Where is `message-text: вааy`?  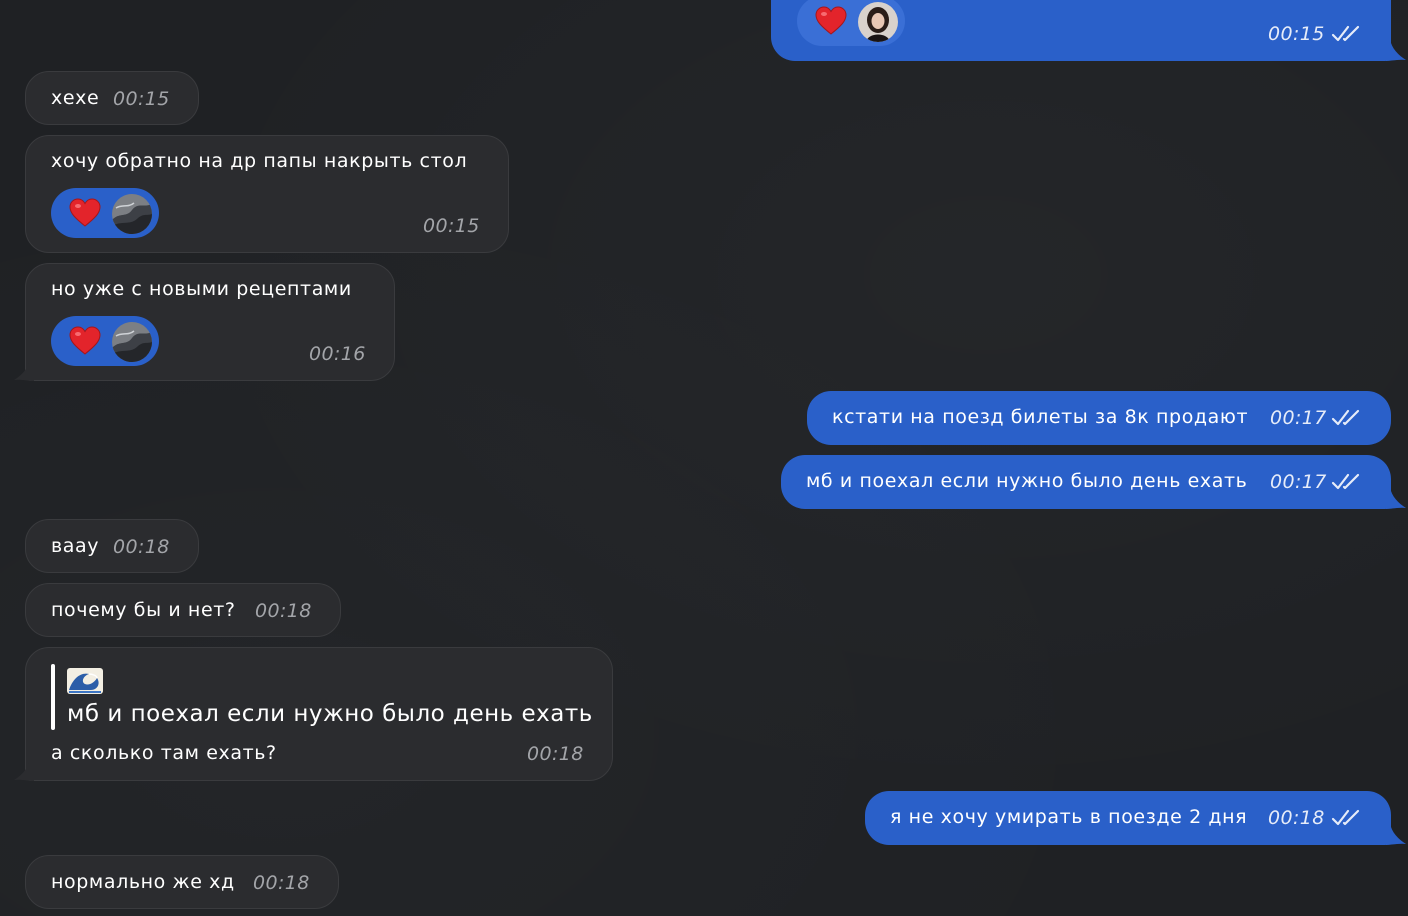
message-text: вааy is located at coordinates (75, 546).